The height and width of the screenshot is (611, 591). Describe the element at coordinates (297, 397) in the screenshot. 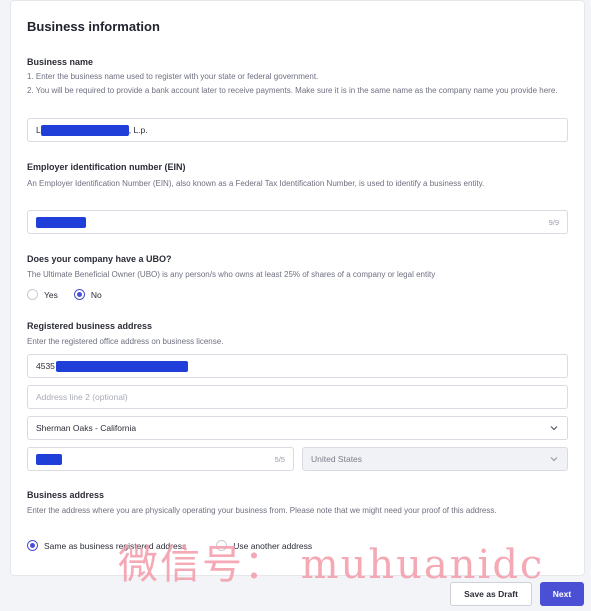

I see `address-line-2-input: Address line 2 (optional)` at that location.